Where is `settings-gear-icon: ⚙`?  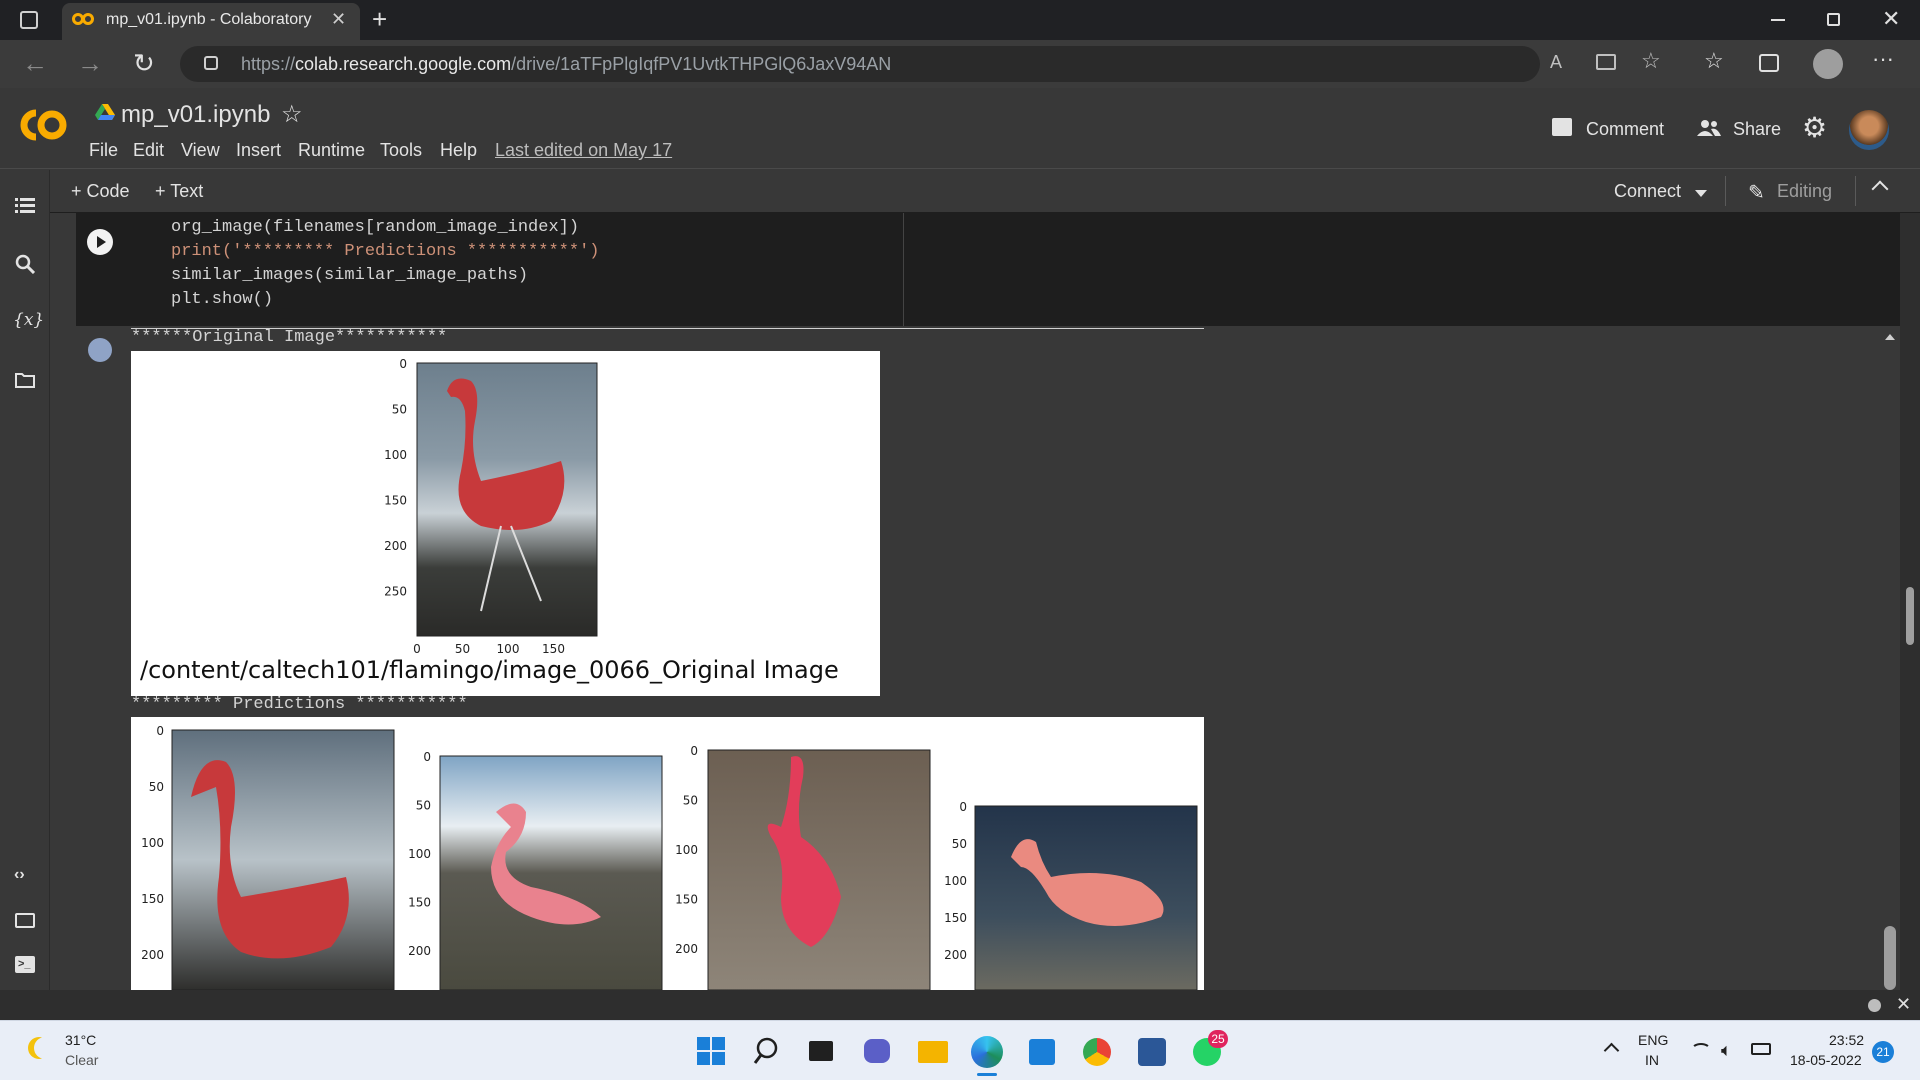 settings-gear-icon: ⚙ is located at coordinates (1814, 127).